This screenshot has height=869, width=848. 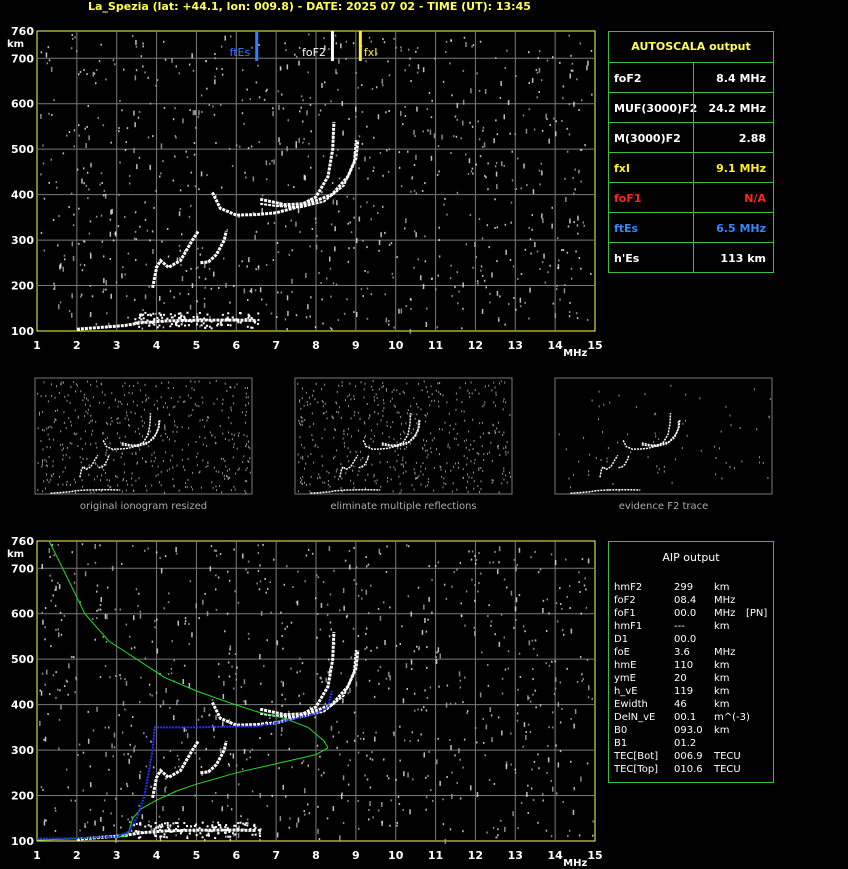 I want to click on aip-value: 3.6, so click(x=682, y=652).